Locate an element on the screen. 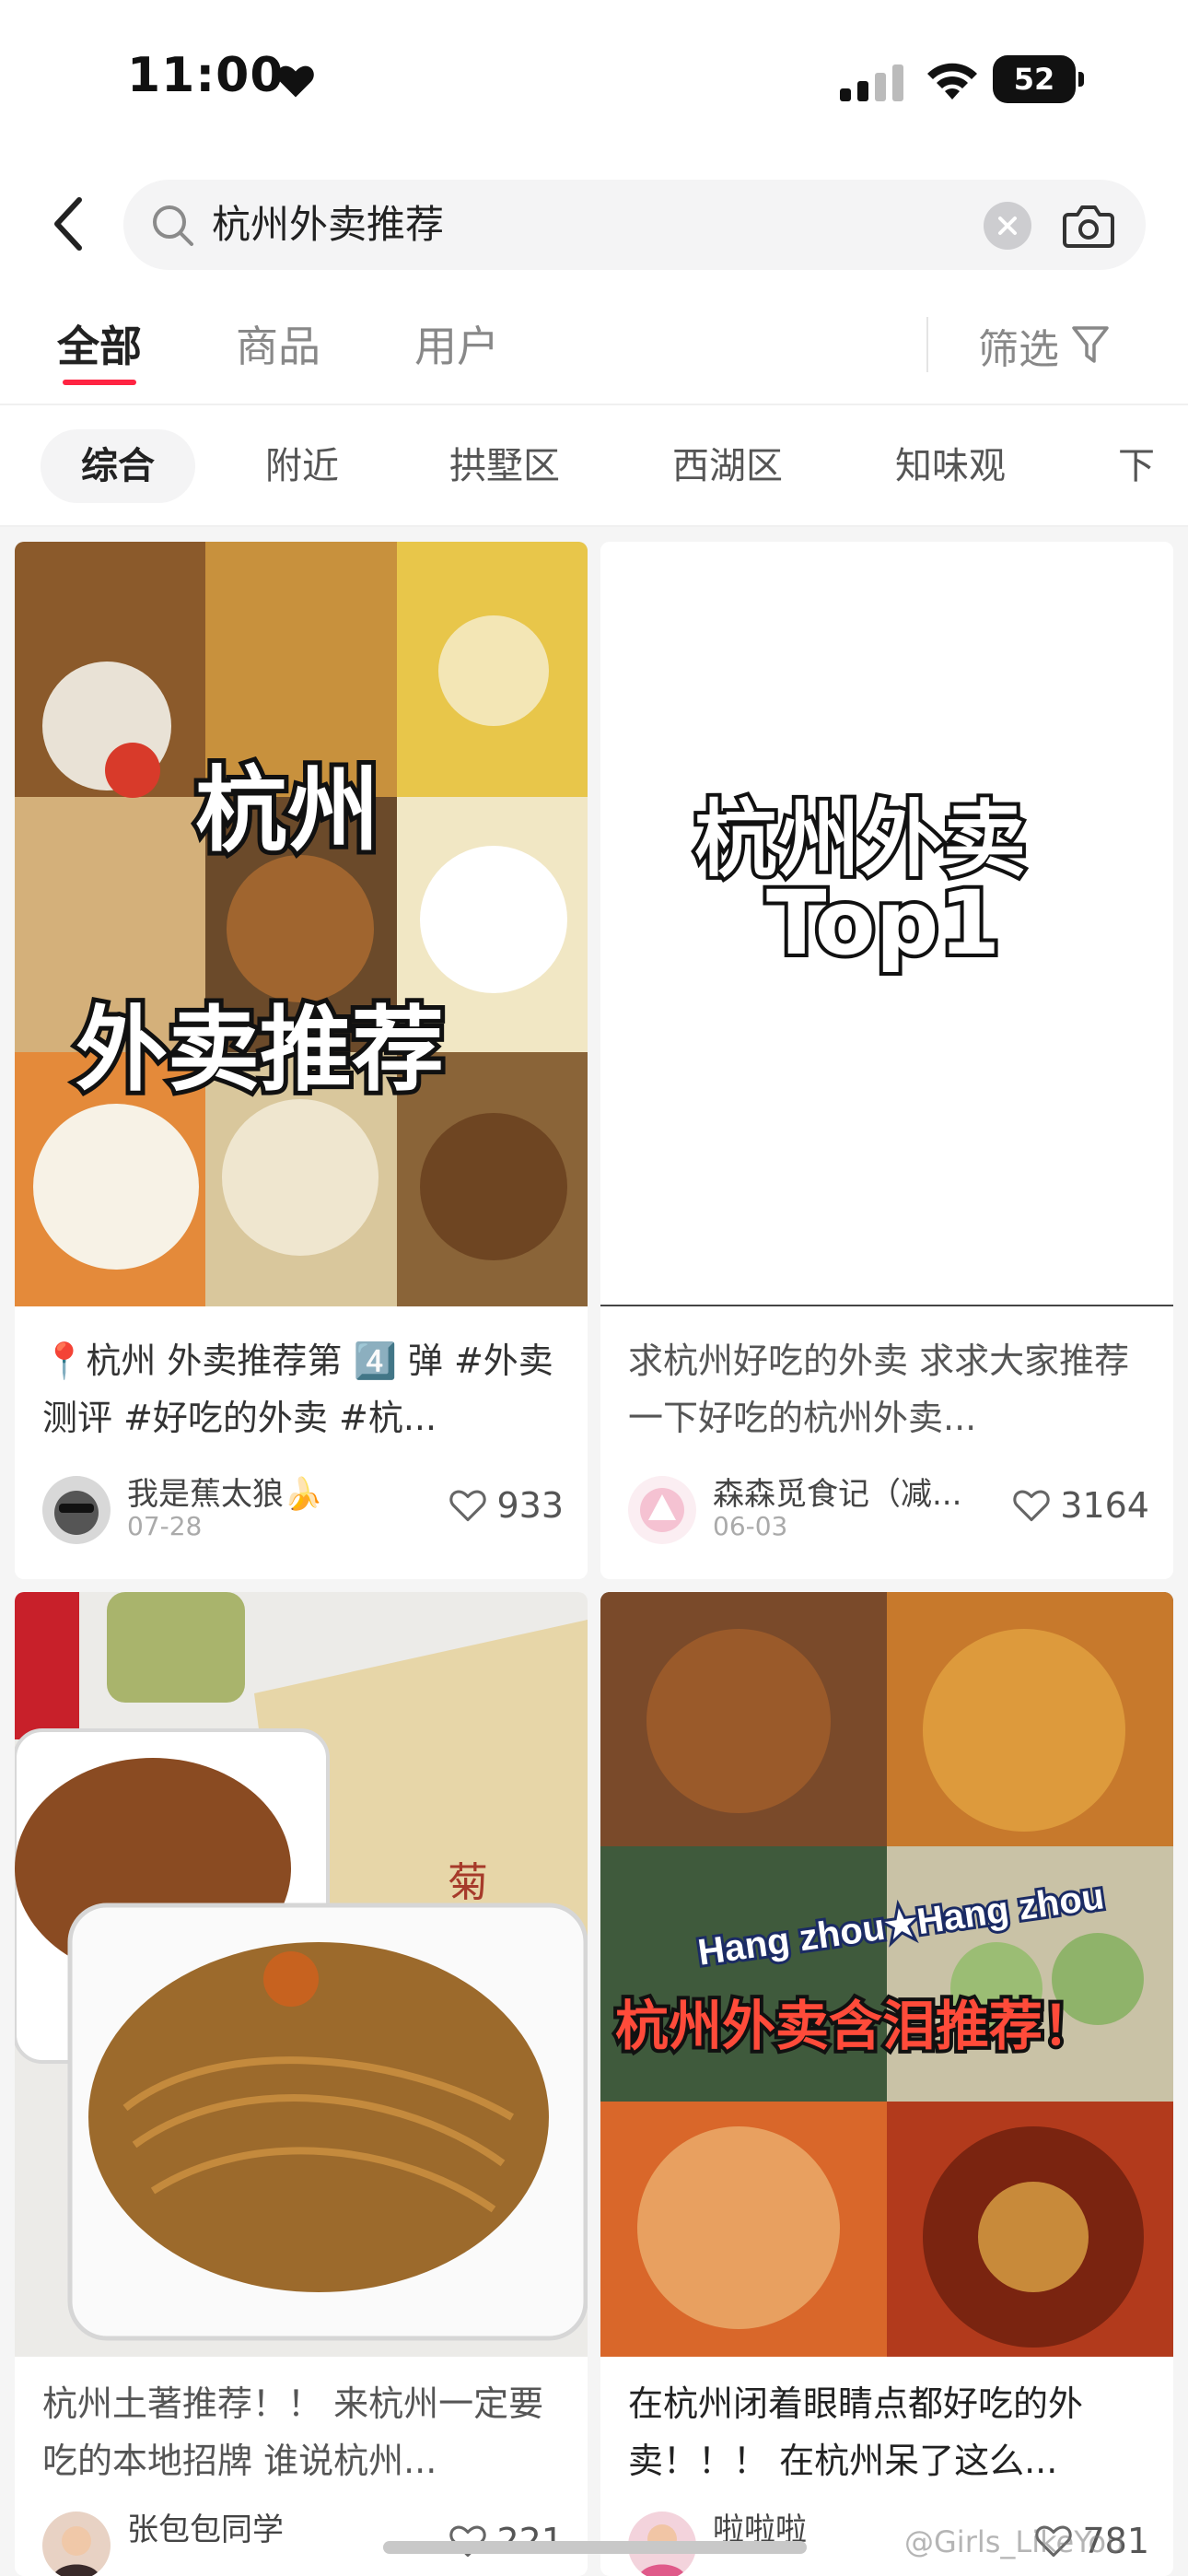 The width and height of the screenshot is (1188, 2576). search-icon is located at coordinates (173, 225).